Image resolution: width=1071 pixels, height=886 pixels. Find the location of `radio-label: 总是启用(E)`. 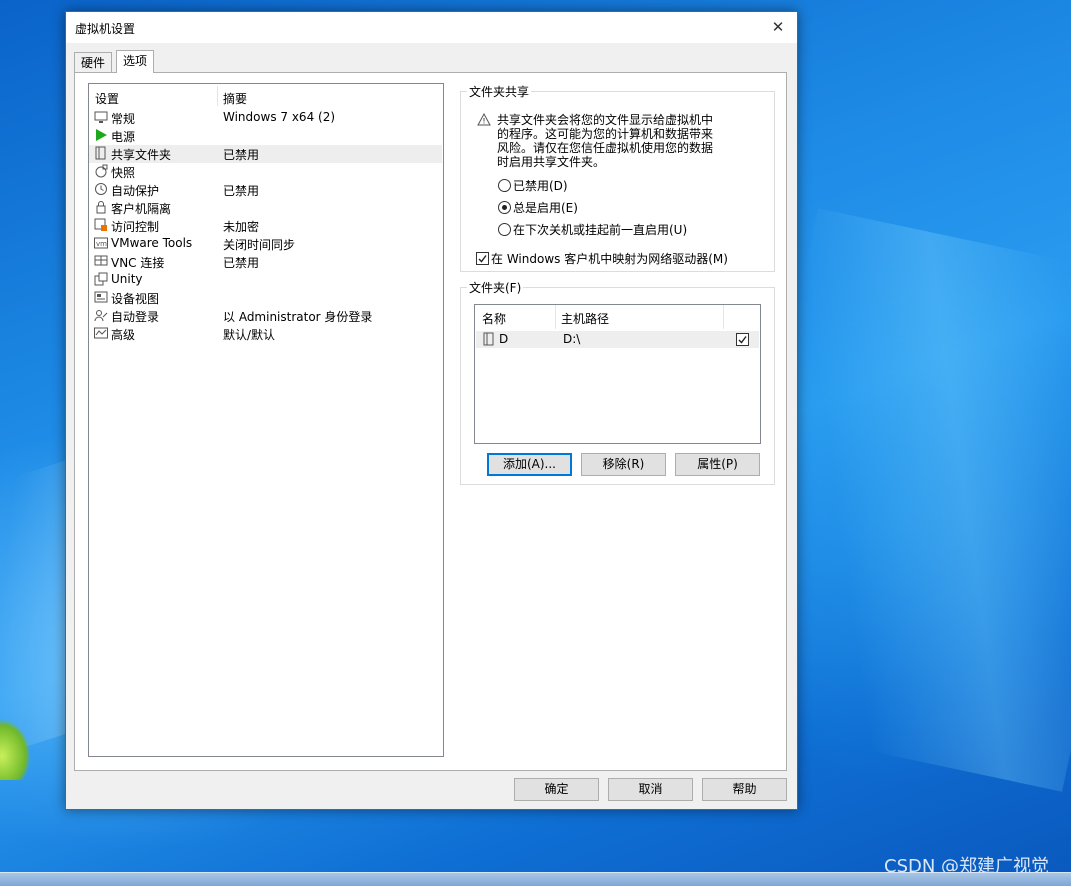

radio-label: 总是启用(E) is located at coordinates (545, 207).